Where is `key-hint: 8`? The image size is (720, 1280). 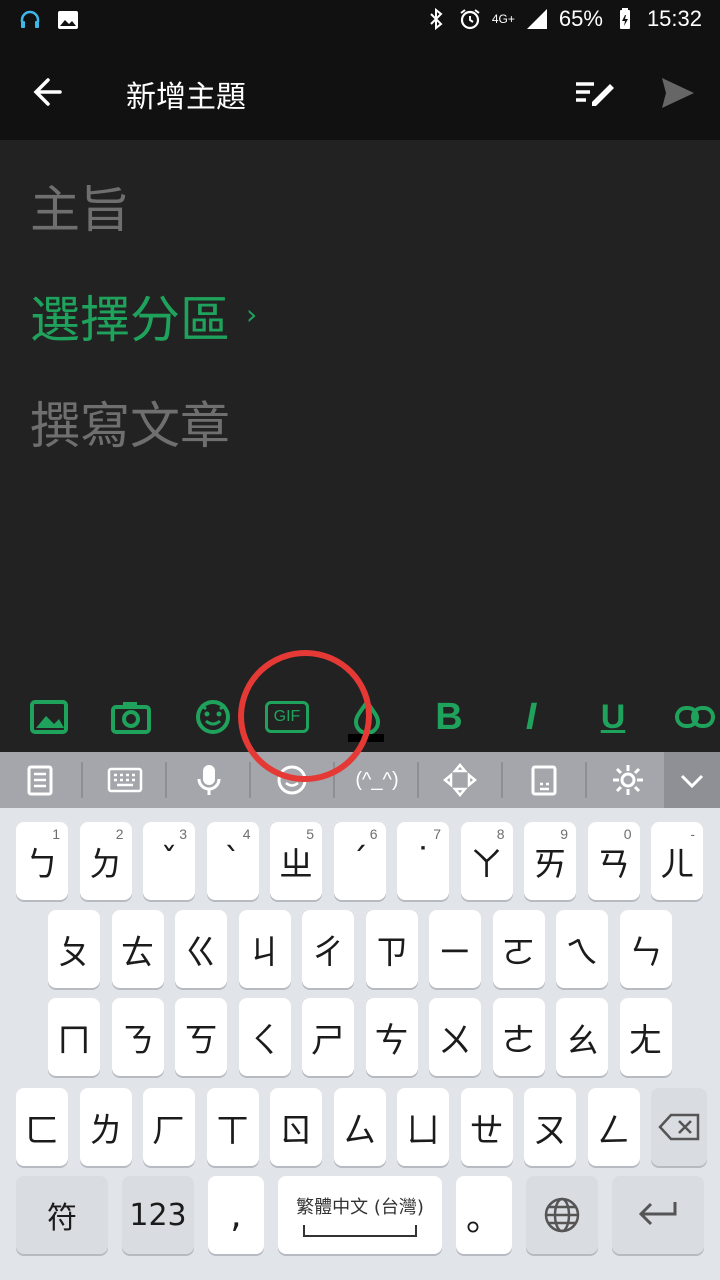
key-hint: 8 is located at coordinates (500, 834).